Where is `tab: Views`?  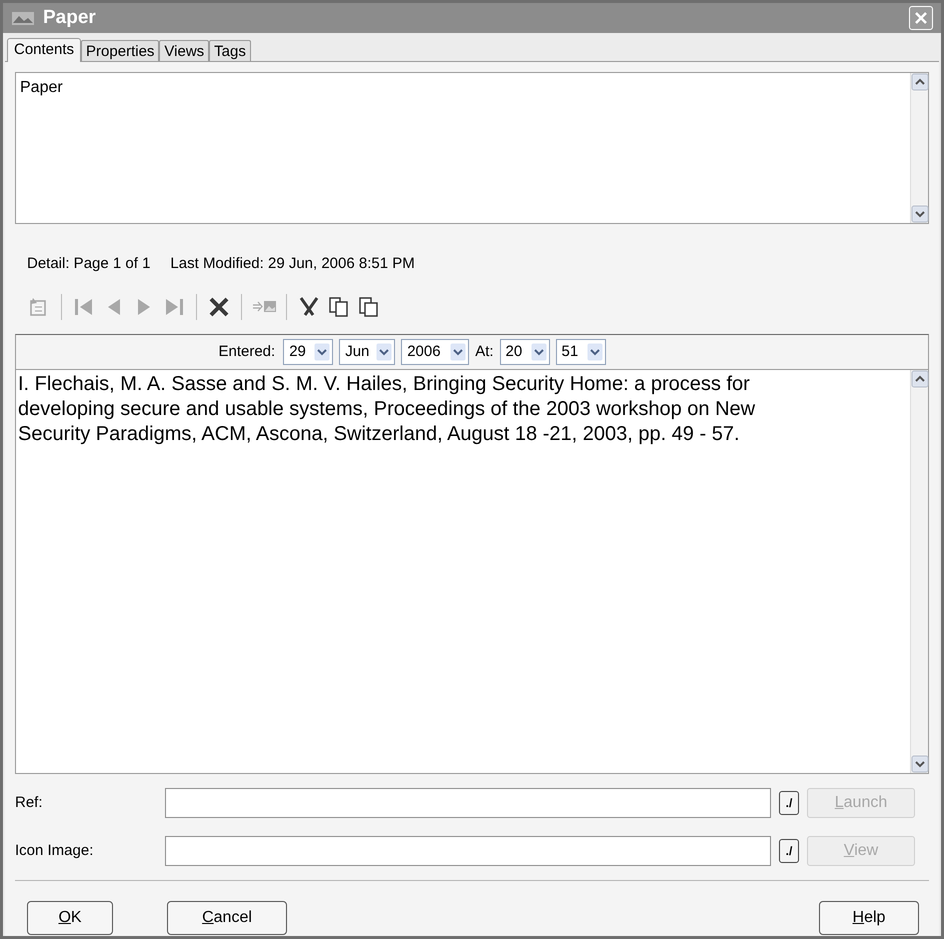 tab: Views is located at coordinates (184, 50).